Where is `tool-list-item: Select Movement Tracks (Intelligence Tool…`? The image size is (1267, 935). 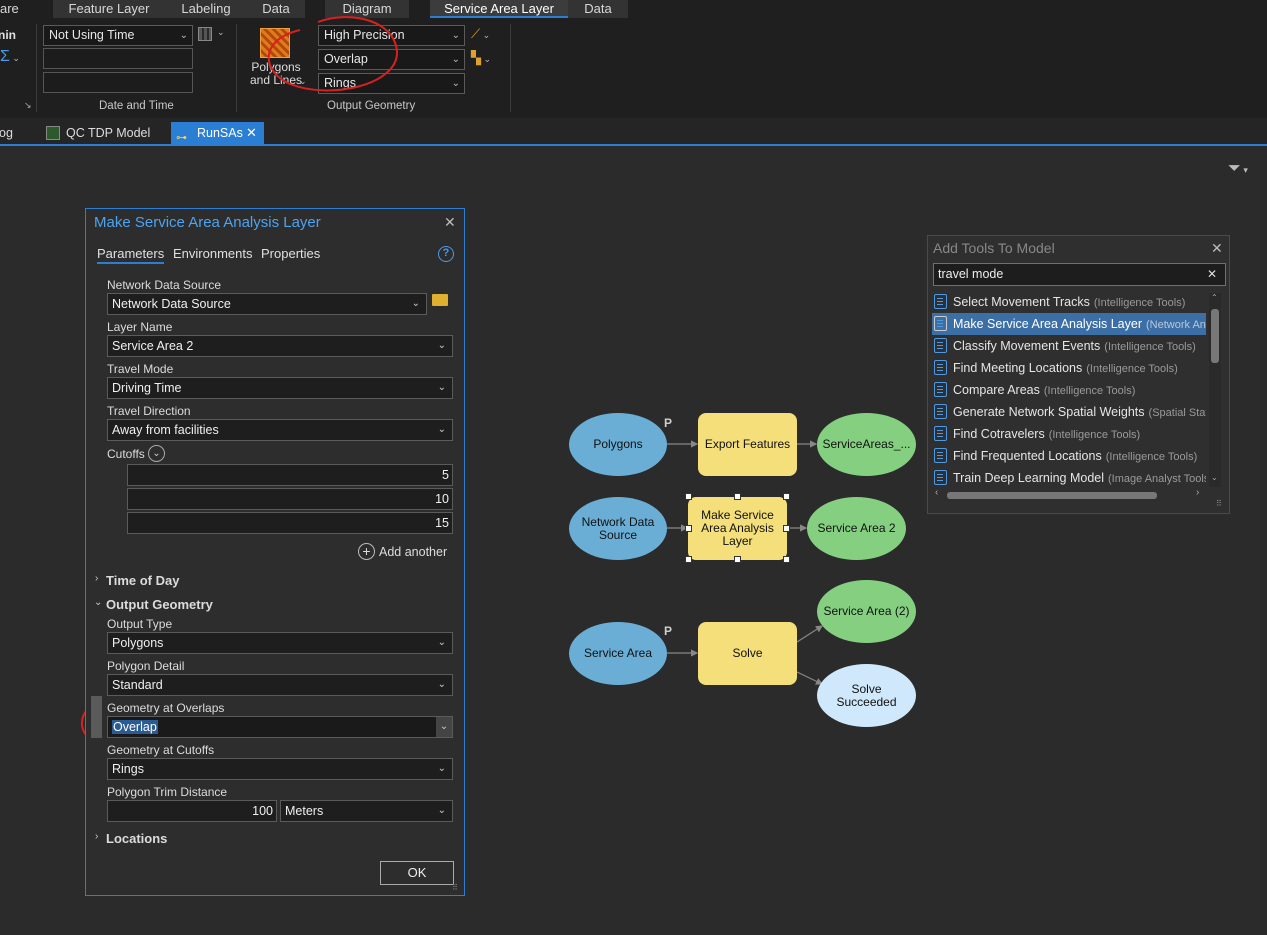 tool-list-item: Select Movement Tracks (Intelligence Tool… is located at coordinates (1069, 302).